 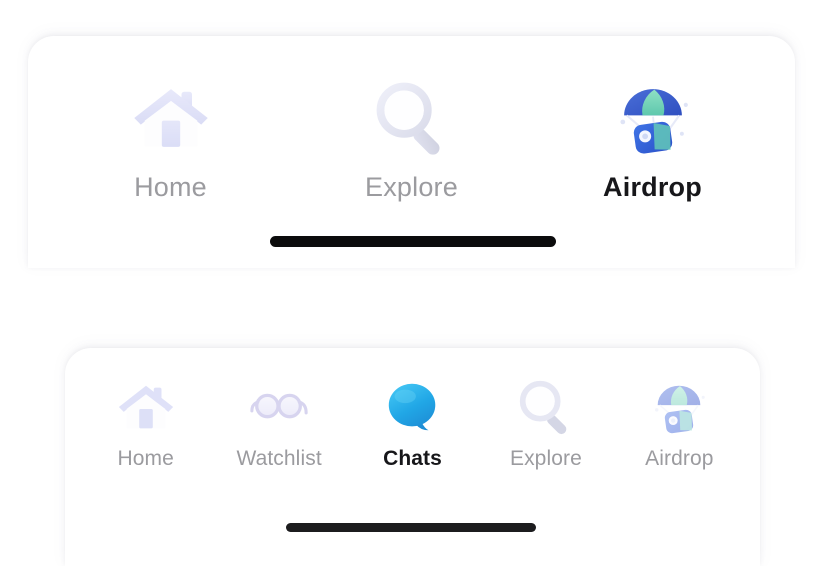 I want to click on tab-label: Watchlist, so click(x=279, y=458).